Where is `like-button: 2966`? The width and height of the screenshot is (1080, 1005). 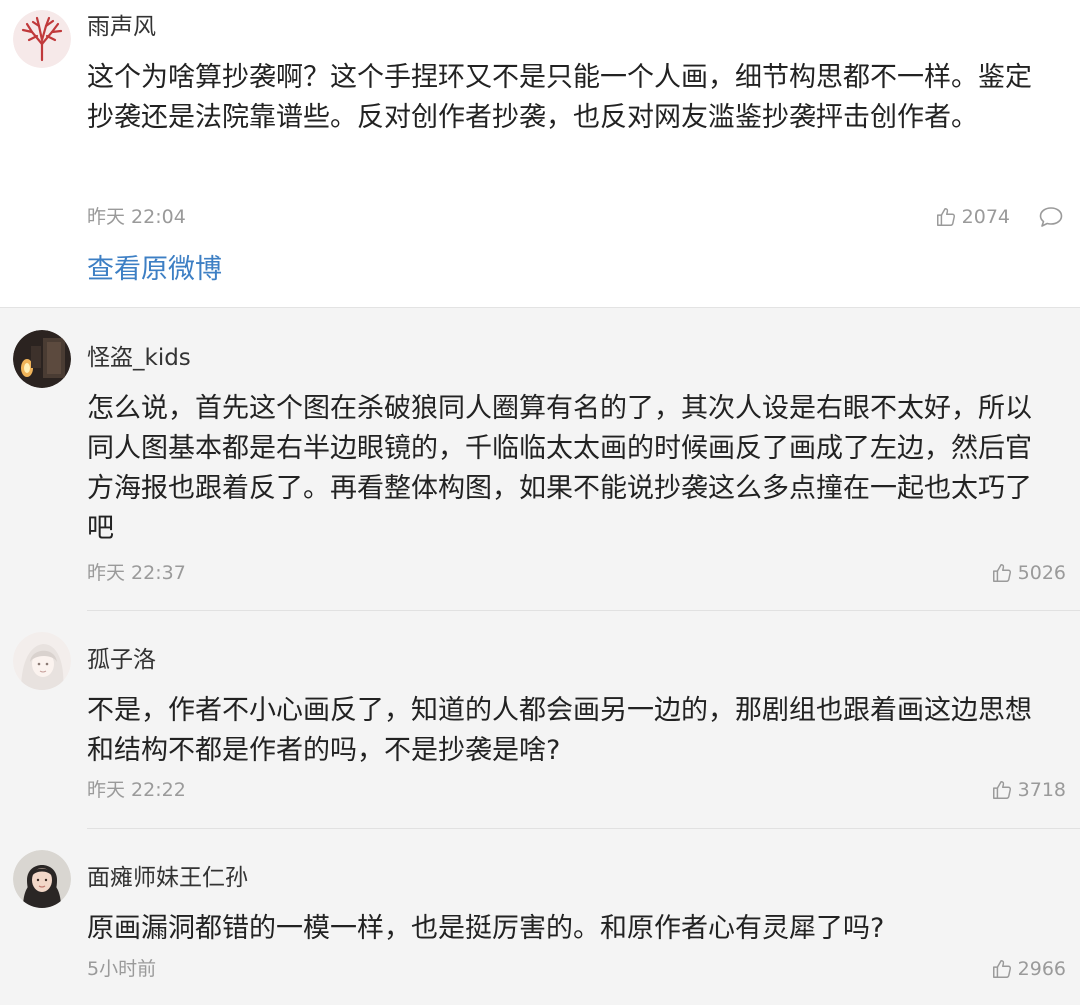 like-button: 2966 is located at coordinates (1028, 969).